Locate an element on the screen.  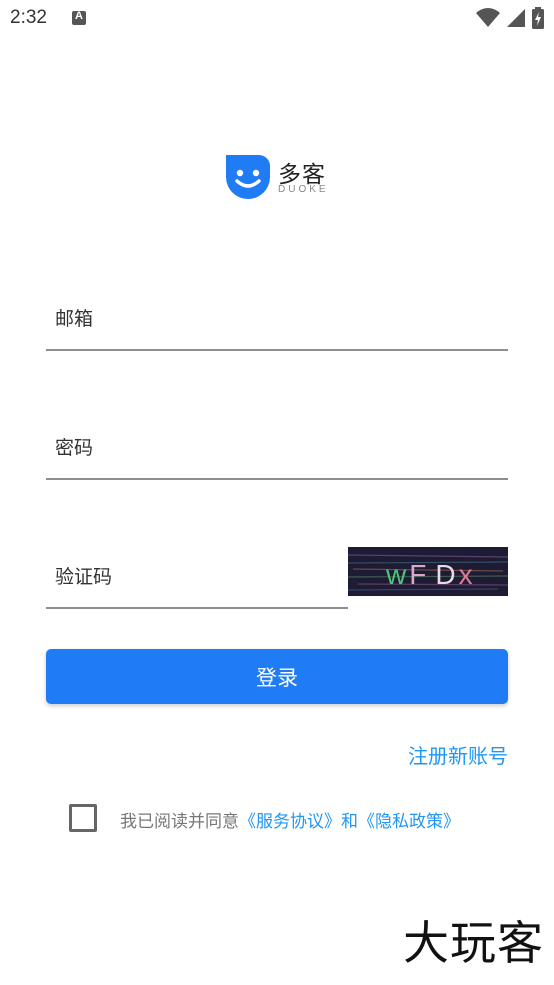
status-icons is located at coordinates (510, 18).